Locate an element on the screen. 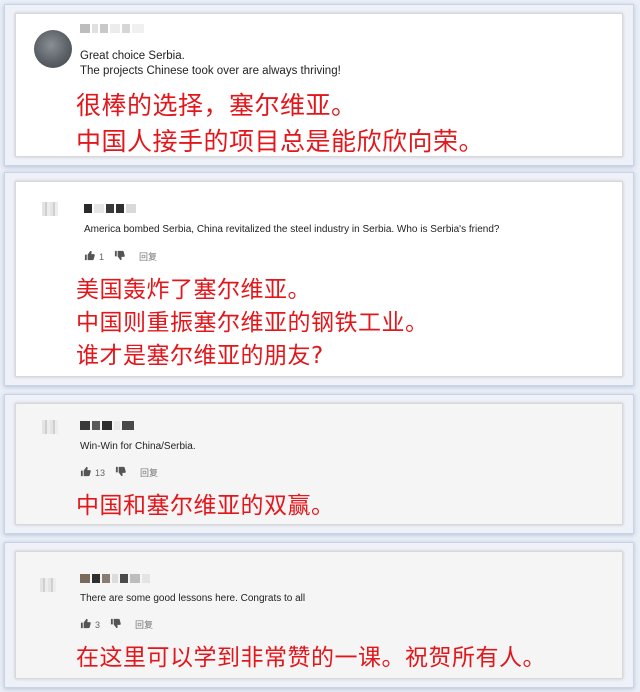 The width and height of the screenshot is (640, 692). comment-translation-zh-line-3: 谁才是塞尔维亚的朋友? is located at coordinates (200, 356).